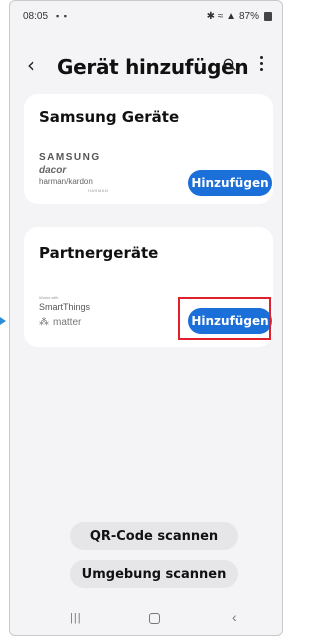 Image resolution: width=320 pixels, height=636 pixels. What do you see at coordinates (62, 16) in the screenshot?
I see `notification-icons: ▪ ▪` at bounding box center [62, 16].